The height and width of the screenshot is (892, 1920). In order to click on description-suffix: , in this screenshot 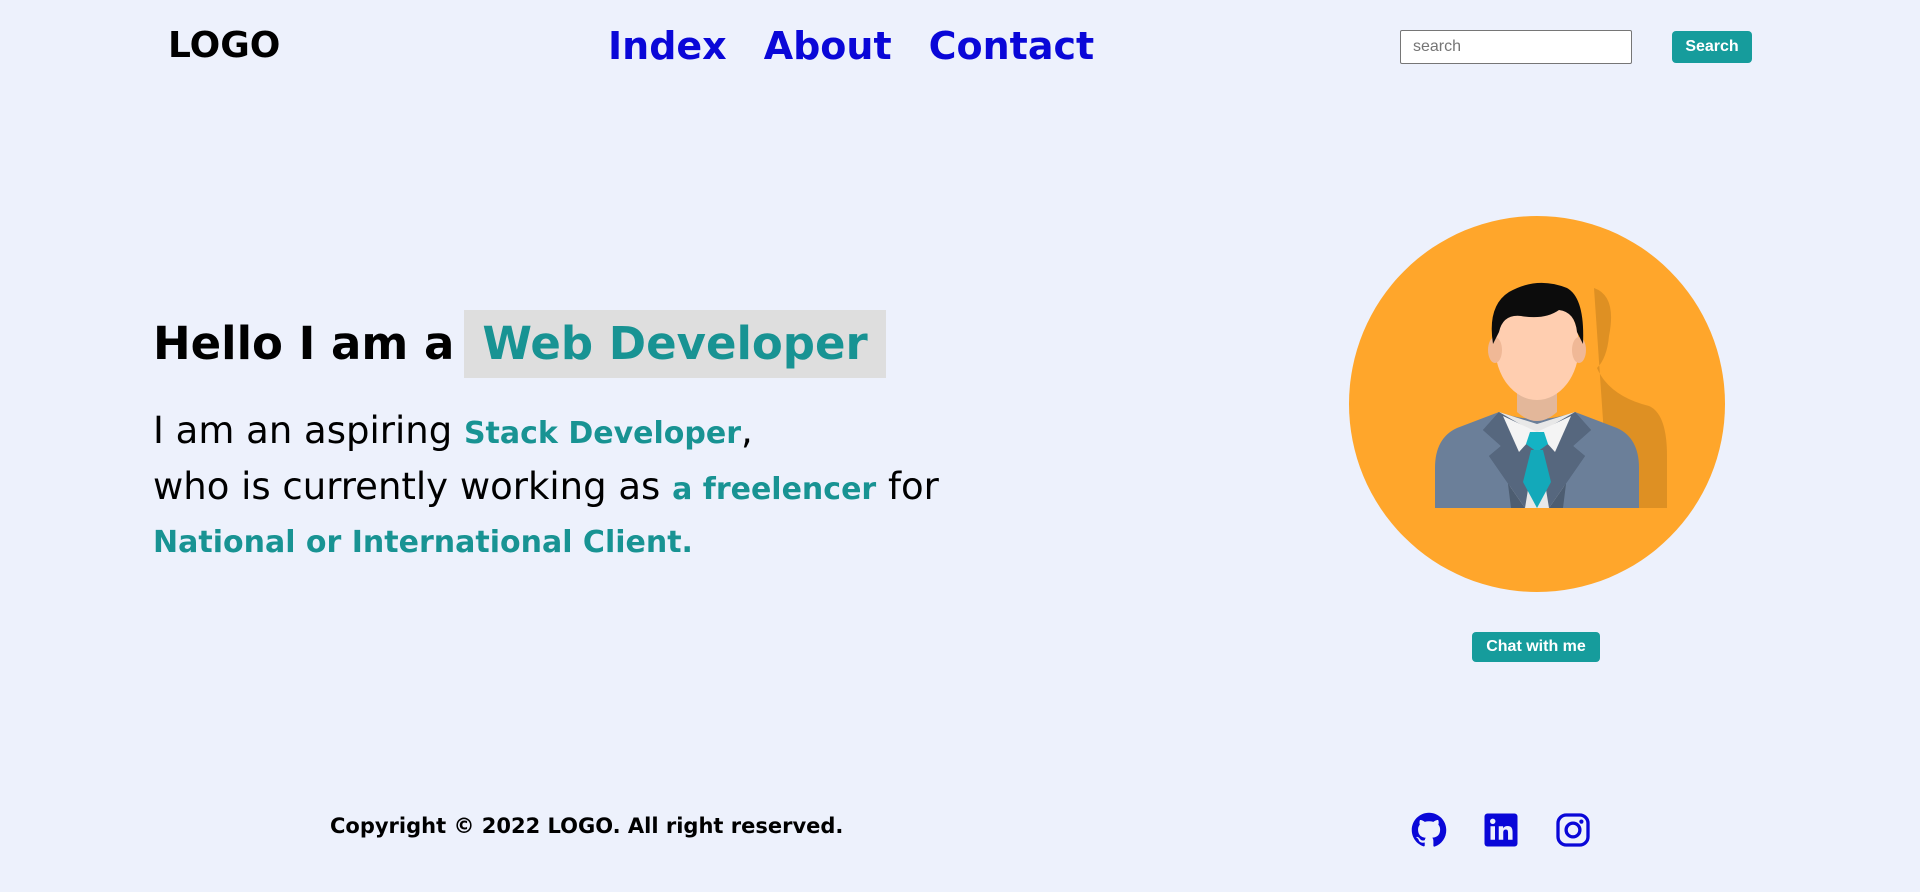, I will do `click(746, 430)`.